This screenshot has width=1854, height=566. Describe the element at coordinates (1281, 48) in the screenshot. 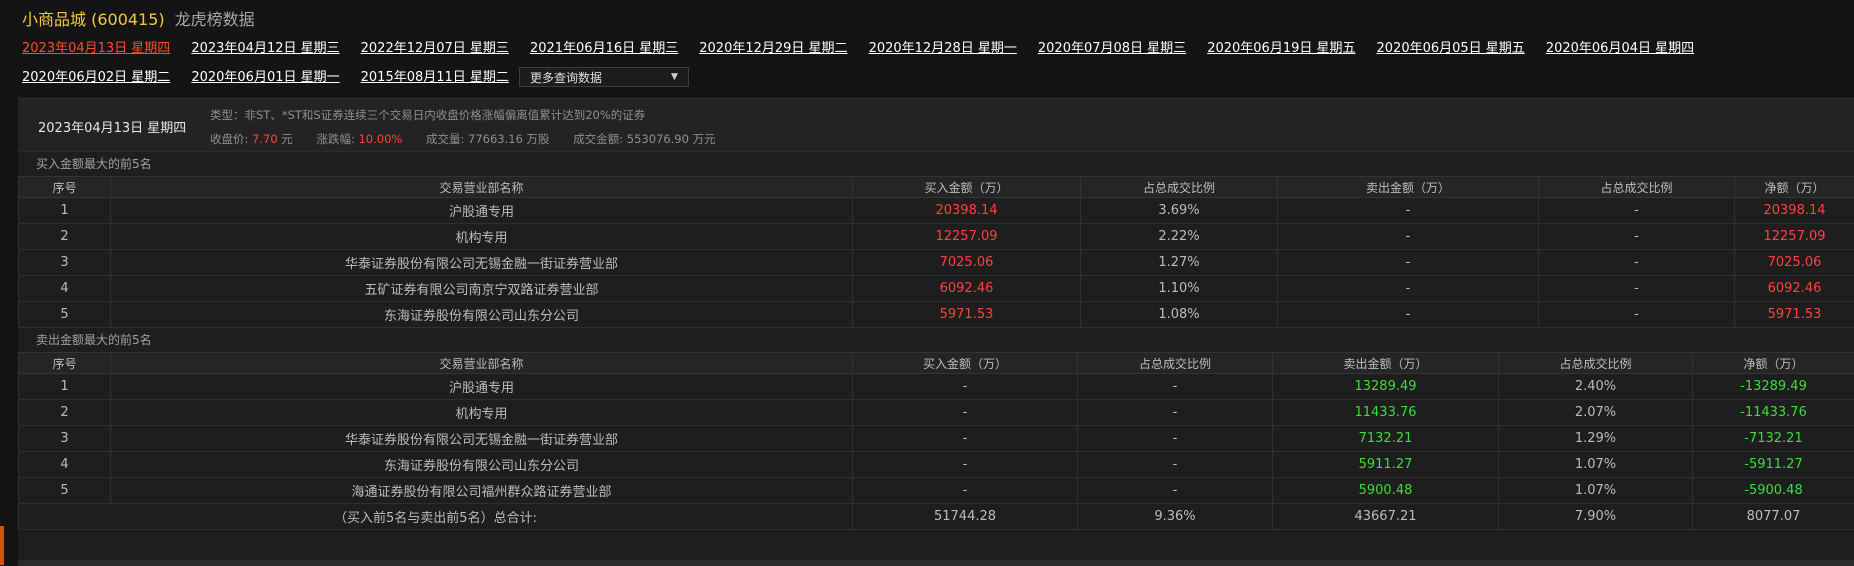

I see `date-link-7: 2020年06月19日 星期五` at that location.